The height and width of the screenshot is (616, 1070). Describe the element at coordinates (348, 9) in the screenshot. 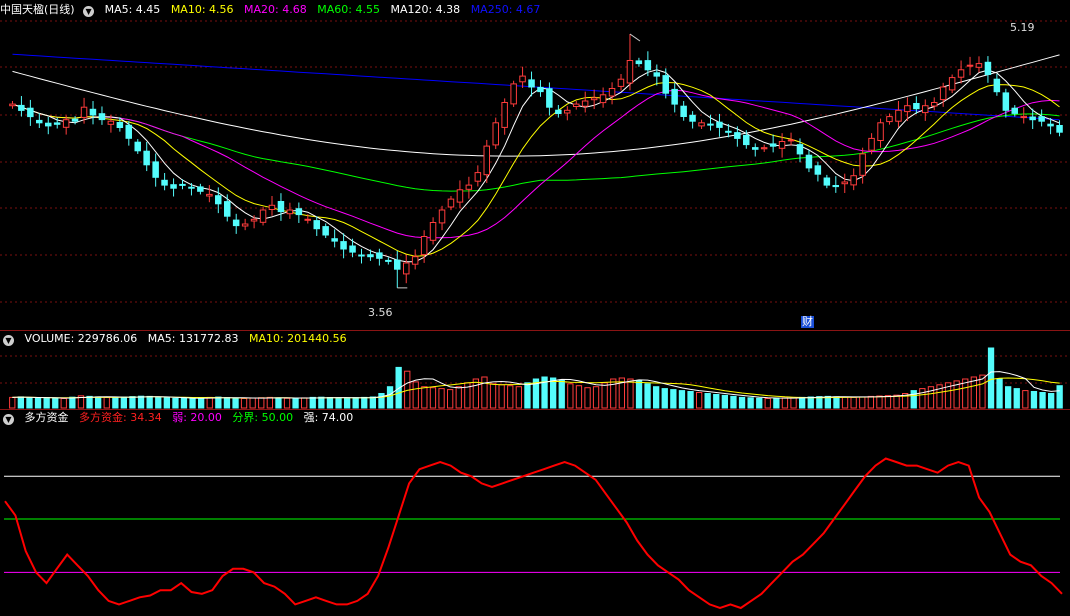

I see `ma60-label: MA60: 4.55` at that location.